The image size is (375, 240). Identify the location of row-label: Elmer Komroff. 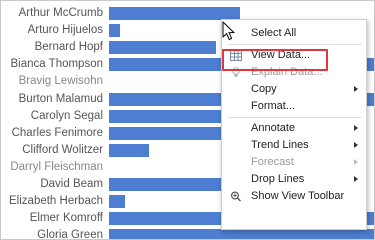
(66, 218).